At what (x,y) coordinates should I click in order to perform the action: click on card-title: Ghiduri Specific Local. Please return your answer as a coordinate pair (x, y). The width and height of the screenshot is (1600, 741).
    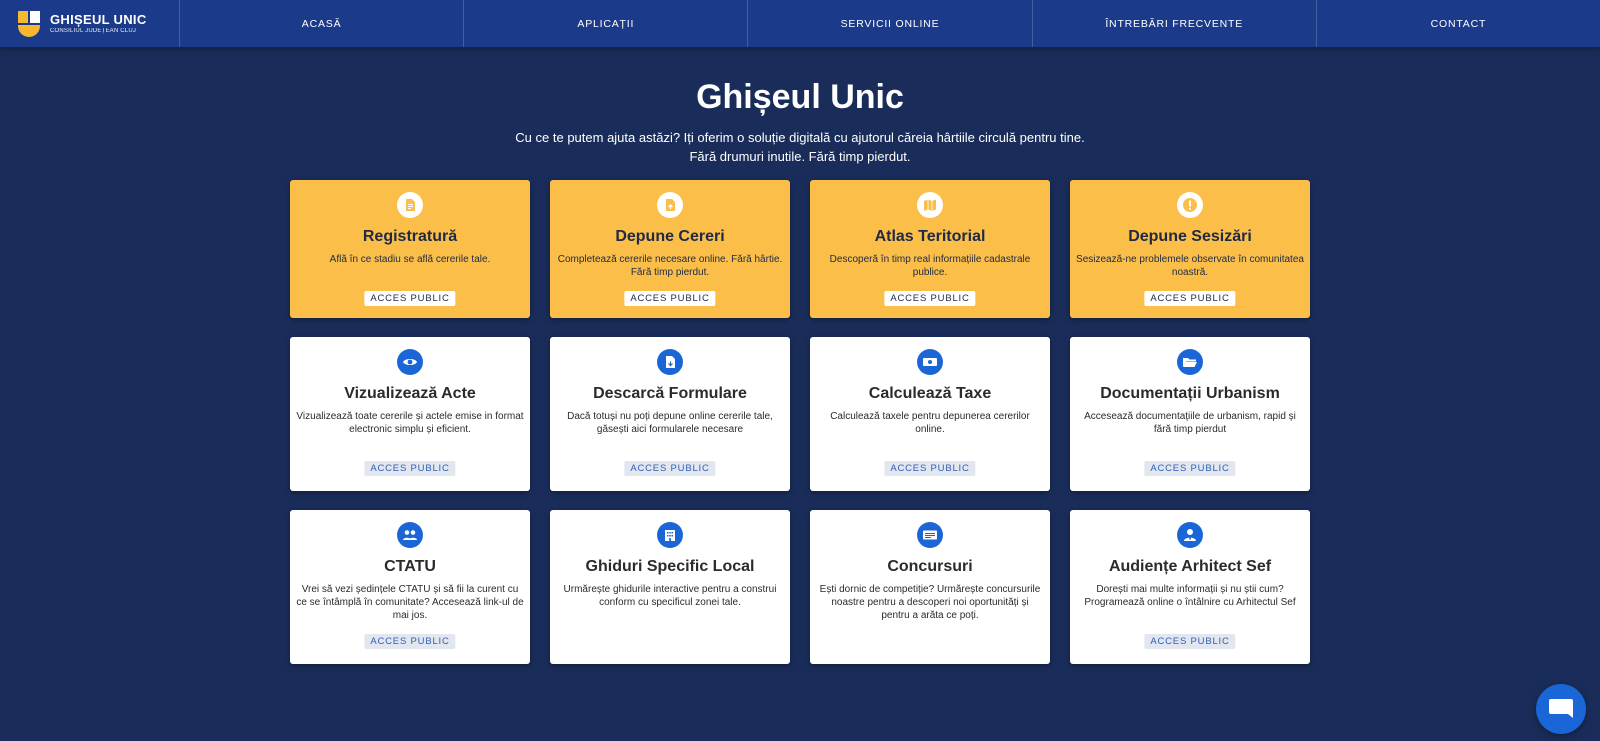
    Looking at the image, I should click on (670, 566).